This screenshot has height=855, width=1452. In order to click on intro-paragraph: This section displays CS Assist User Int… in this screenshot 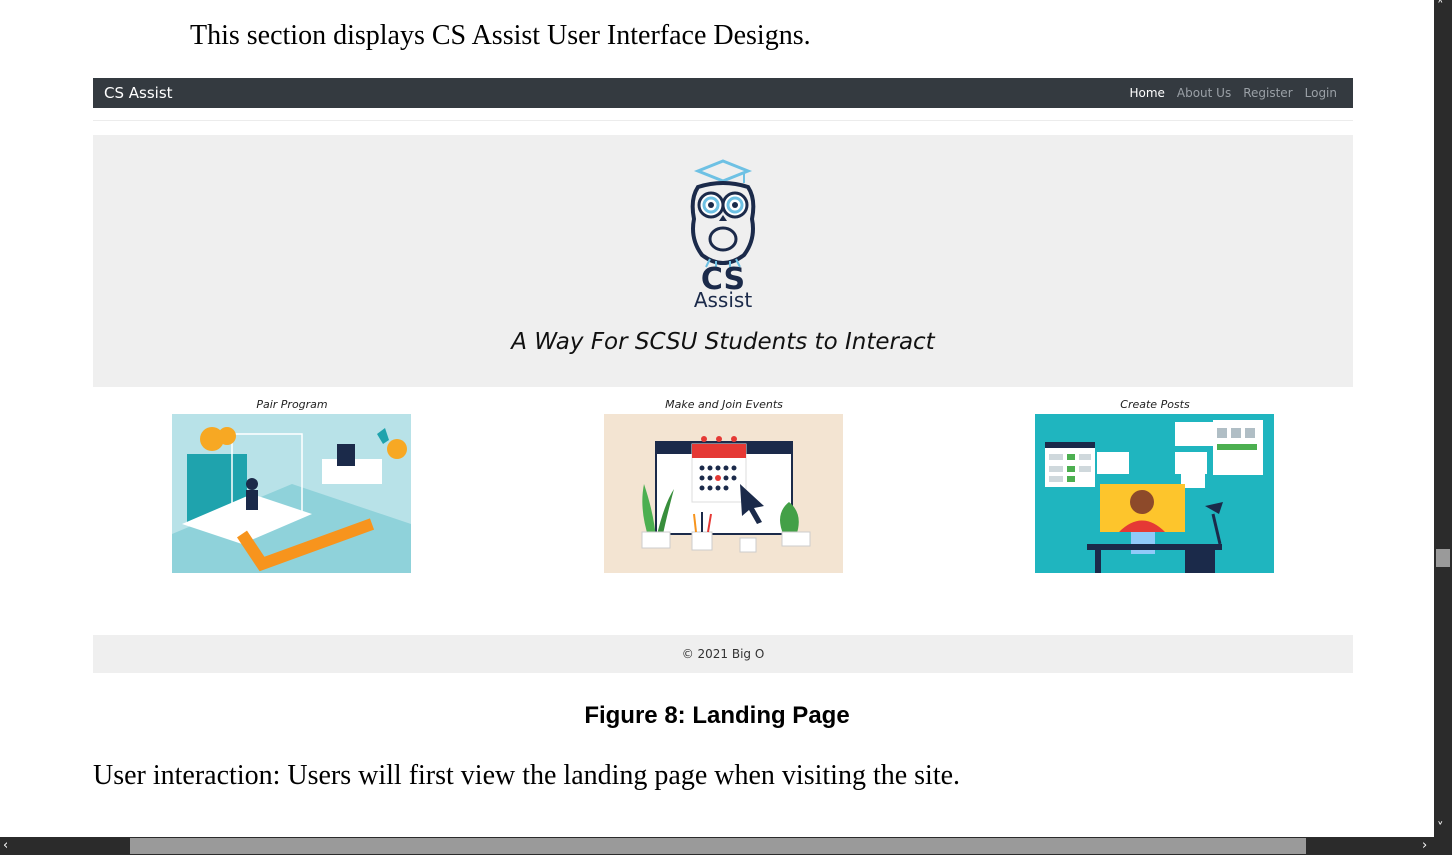, I will do `click(500, 35)`.